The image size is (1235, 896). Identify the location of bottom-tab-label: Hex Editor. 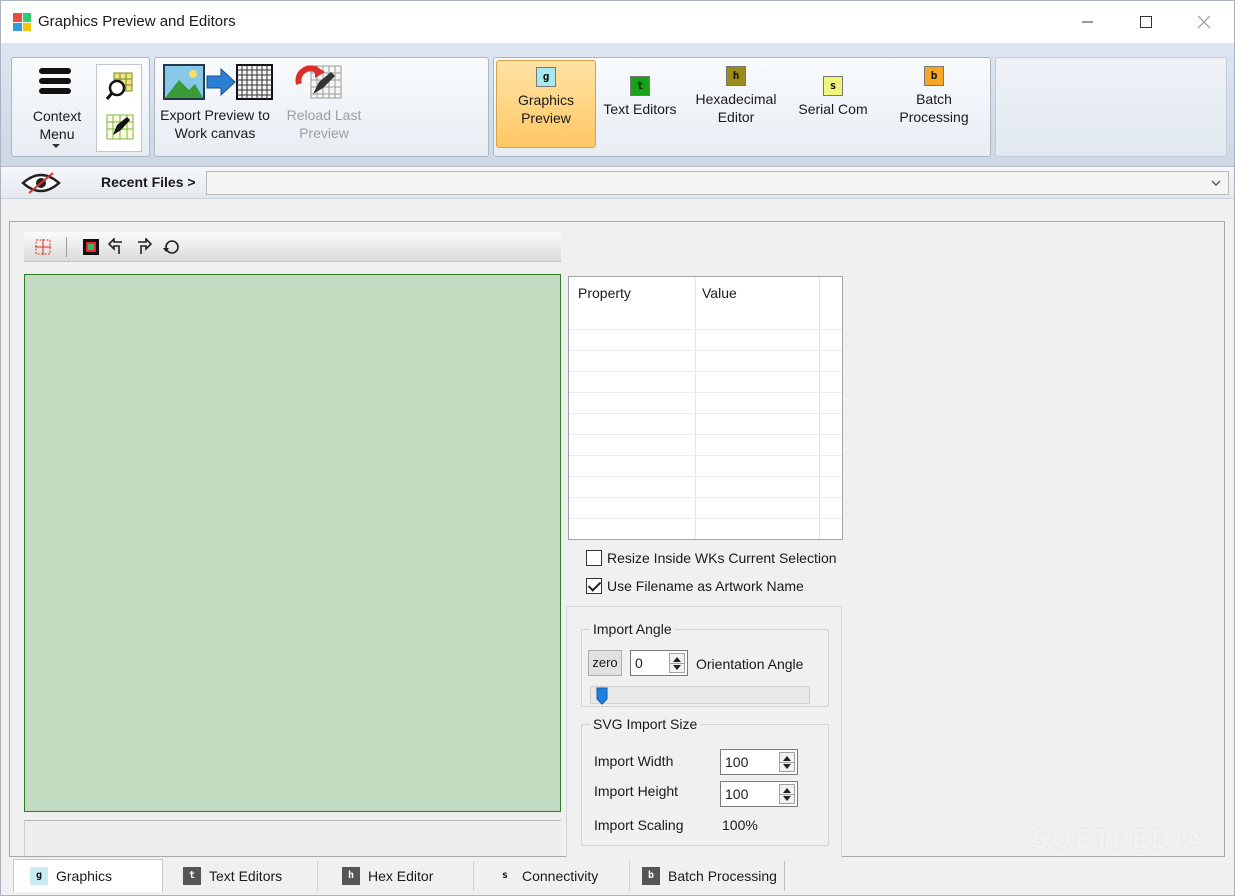
(401, 876).